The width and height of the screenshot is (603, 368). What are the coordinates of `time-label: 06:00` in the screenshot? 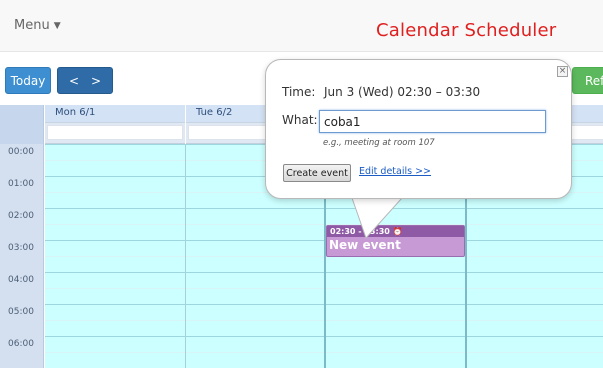 It's located at (21, 344).